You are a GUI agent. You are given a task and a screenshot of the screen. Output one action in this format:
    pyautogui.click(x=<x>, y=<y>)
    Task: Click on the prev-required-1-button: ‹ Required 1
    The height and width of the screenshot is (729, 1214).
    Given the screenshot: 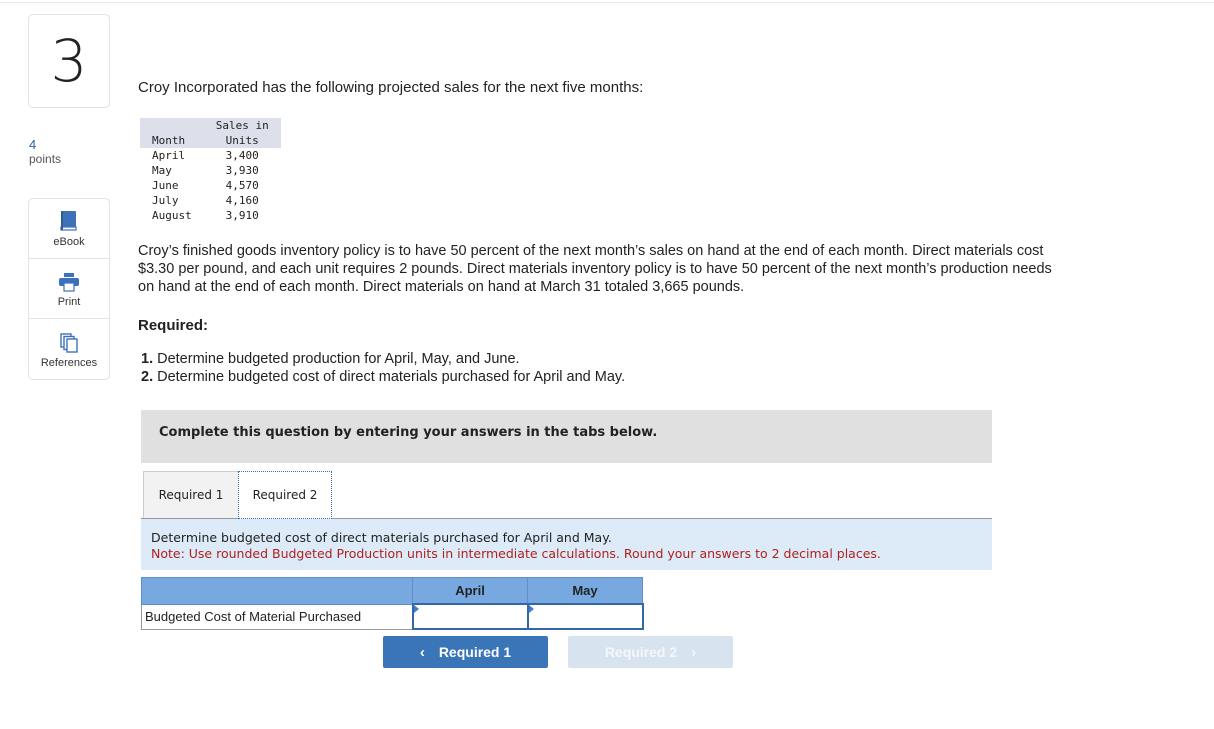 What is the action you would take?
    pyautogui.click(x=465, y=652)
    